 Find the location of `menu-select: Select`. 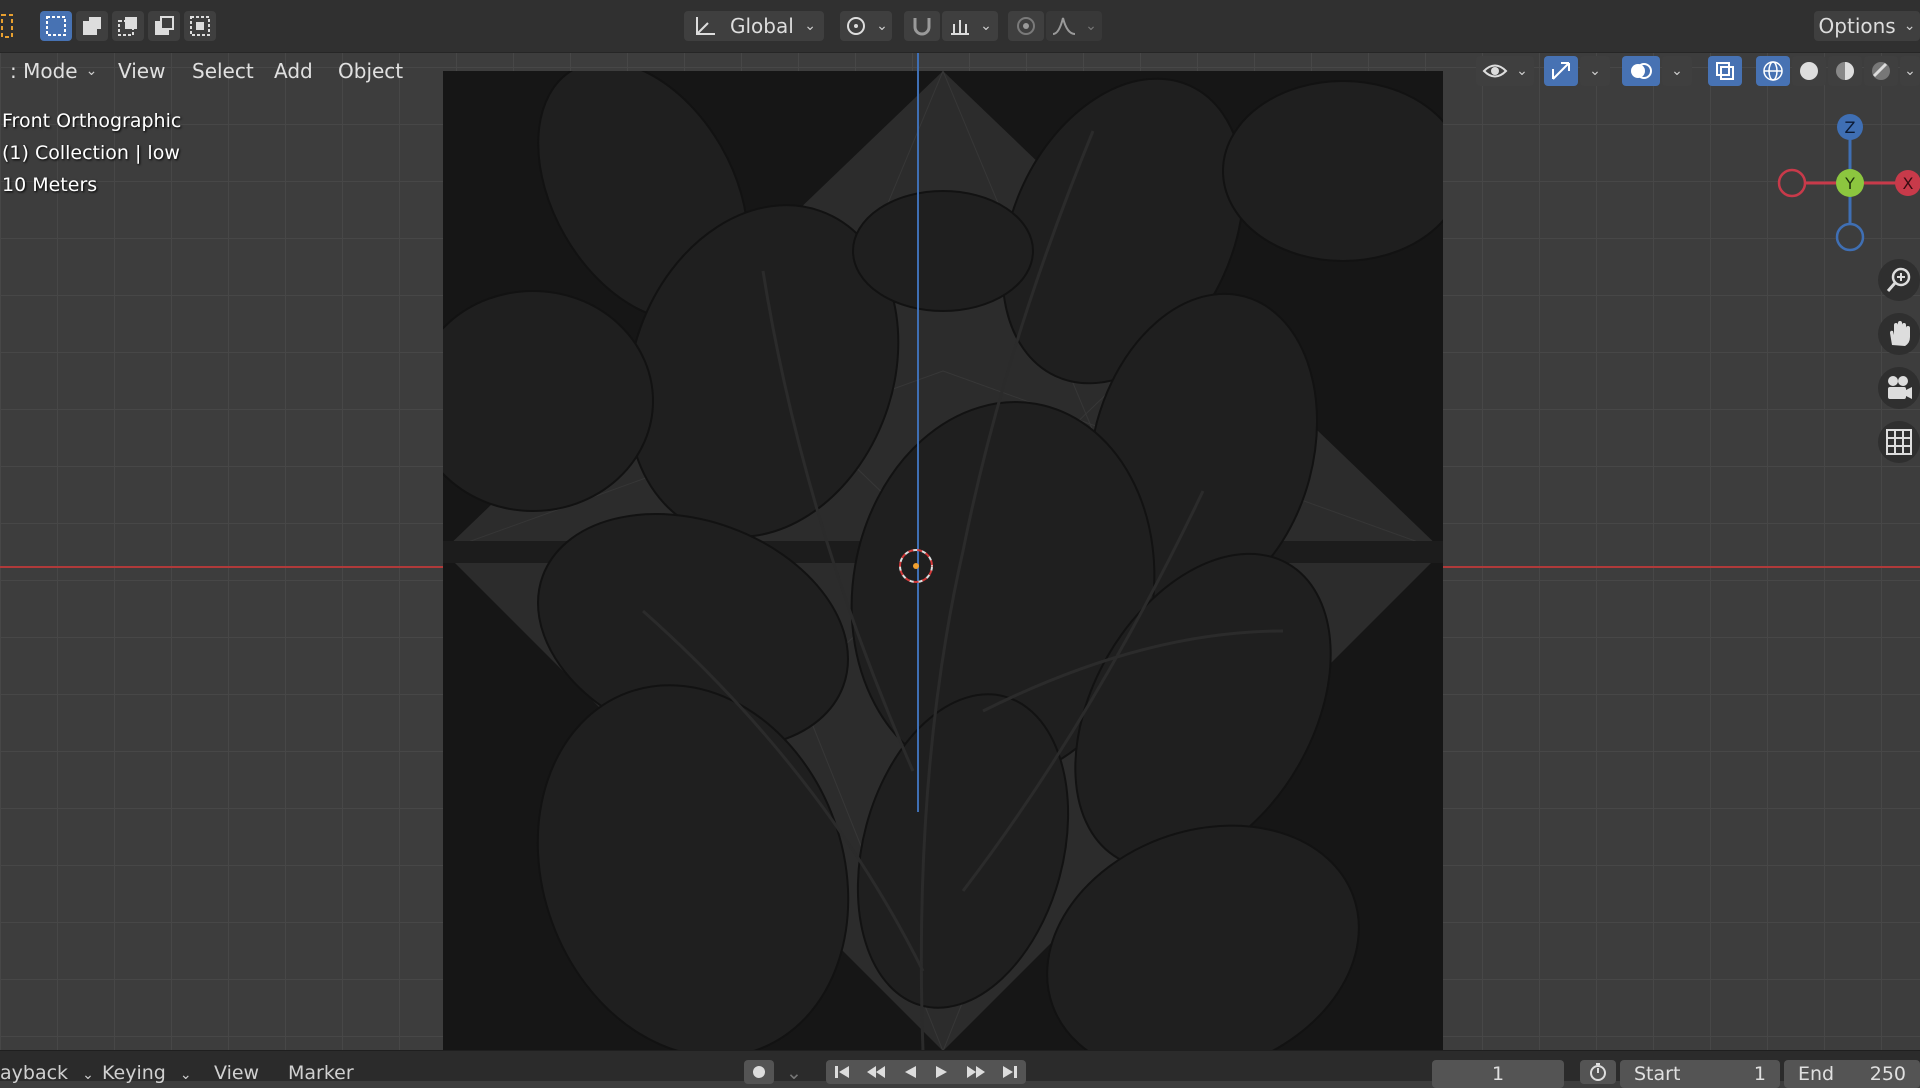

menu-select: Select is located at coordinates (223, 71).